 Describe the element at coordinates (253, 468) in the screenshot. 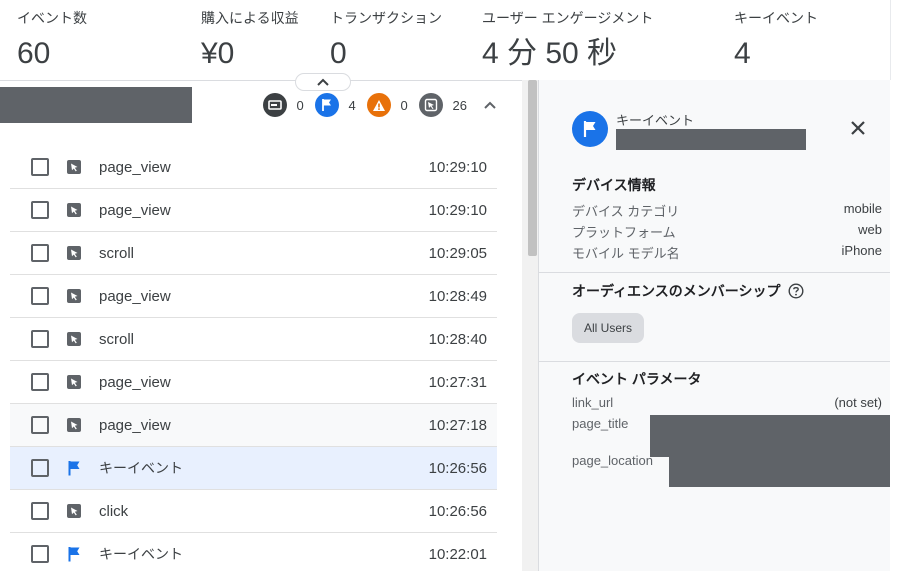

I see `event-row: キーイベント 10:26:56` at that location.